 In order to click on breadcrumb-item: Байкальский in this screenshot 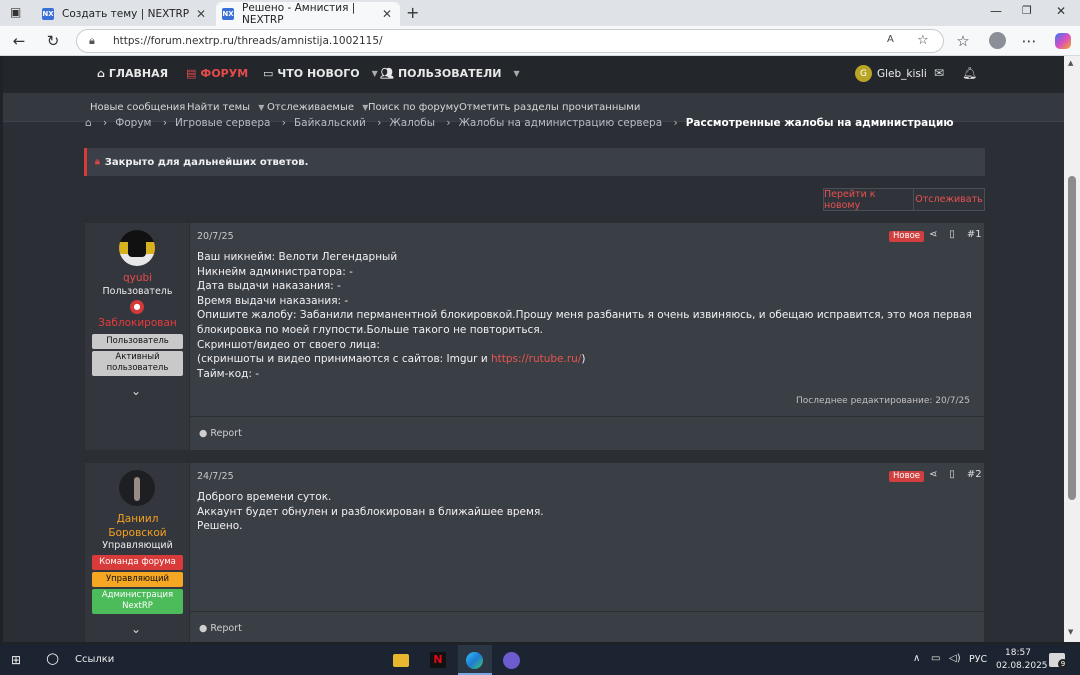, I will do `click(330, 123)`.